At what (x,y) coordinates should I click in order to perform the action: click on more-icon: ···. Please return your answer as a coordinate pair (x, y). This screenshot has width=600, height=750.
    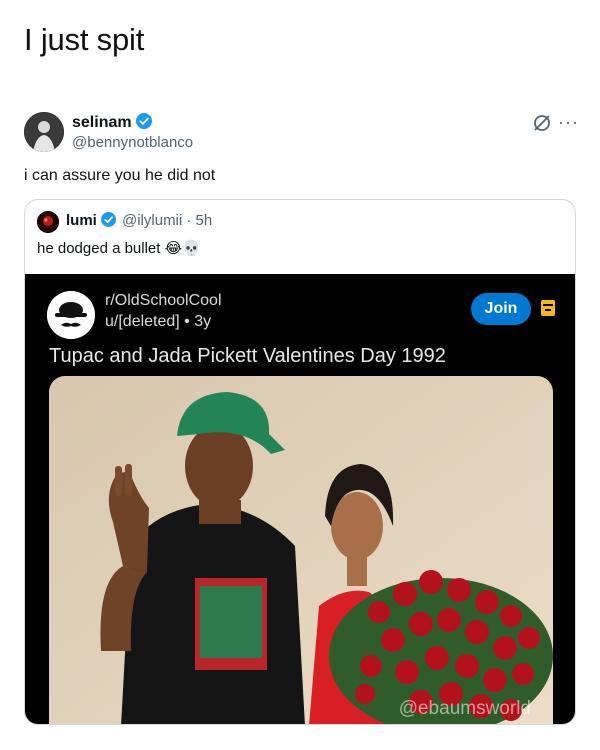
    Looking at the image, I should click on (568, 122).